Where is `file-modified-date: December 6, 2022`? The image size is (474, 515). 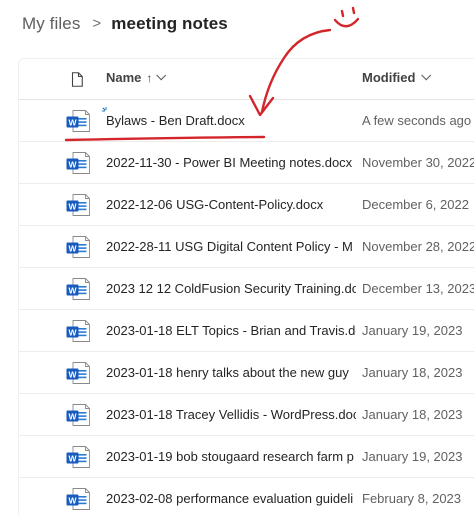
file-modified-date: December 6, 2022 is located at coordinates (415, 204).